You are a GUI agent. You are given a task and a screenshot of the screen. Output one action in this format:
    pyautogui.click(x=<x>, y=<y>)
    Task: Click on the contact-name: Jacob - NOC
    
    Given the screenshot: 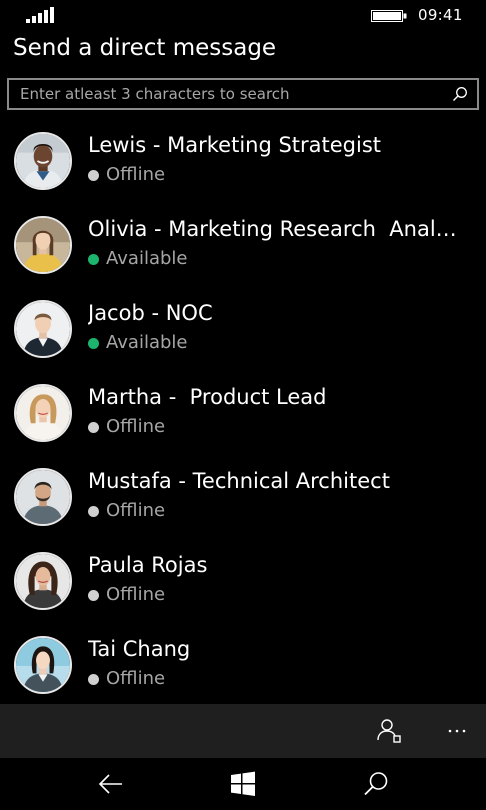 What is the action you would take?
    pyautogui.click(x=150, y=313)
    